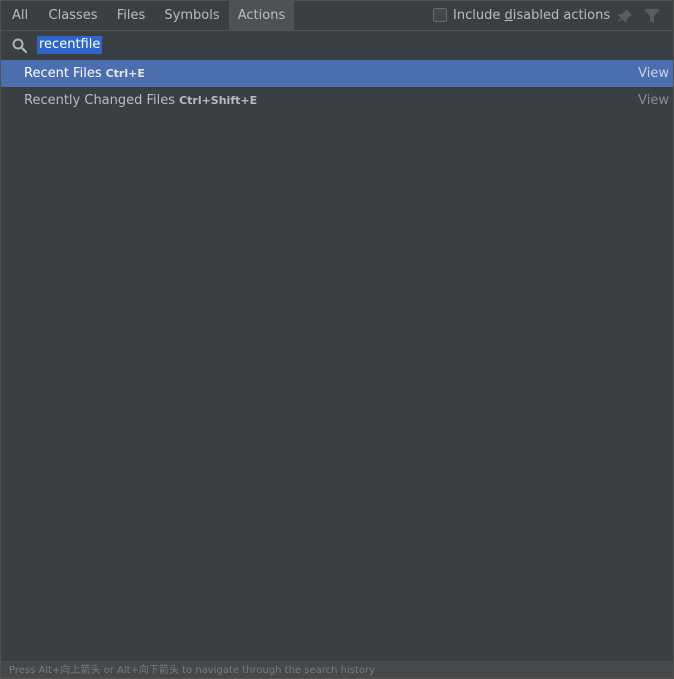  Describe the element at coordinates (70, 45) in the screenshot. I see `search-input: recentfile` at that location.